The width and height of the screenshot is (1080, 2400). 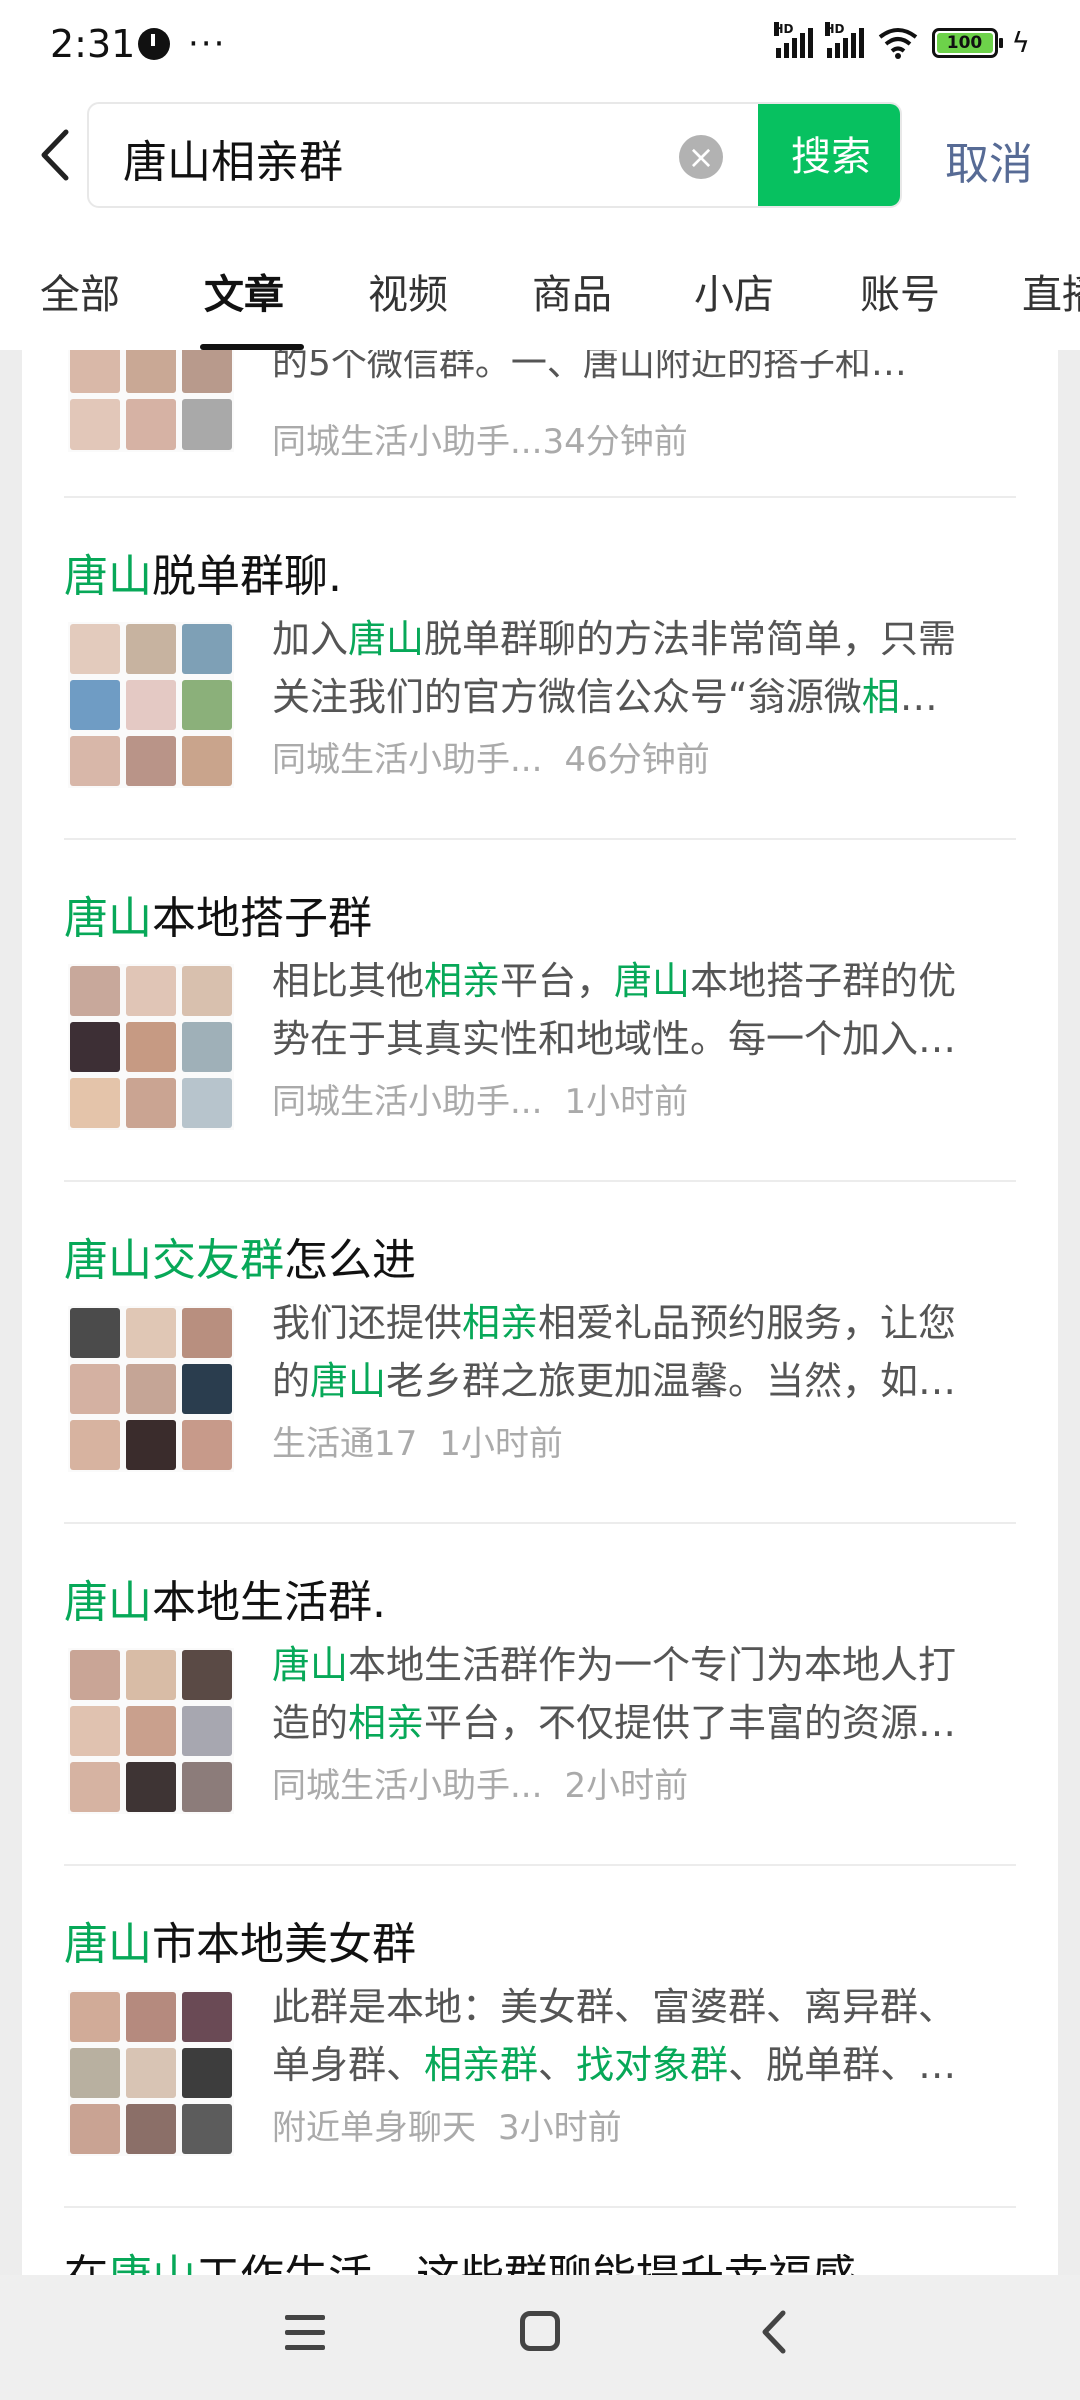 I want to click on system-nav-bar, so click(x=540, y=2337).